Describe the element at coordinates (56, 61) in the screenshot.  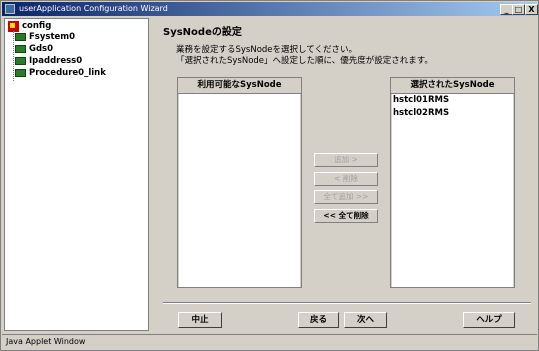
I see `tree-item-label: Ipaddress0` at that location.